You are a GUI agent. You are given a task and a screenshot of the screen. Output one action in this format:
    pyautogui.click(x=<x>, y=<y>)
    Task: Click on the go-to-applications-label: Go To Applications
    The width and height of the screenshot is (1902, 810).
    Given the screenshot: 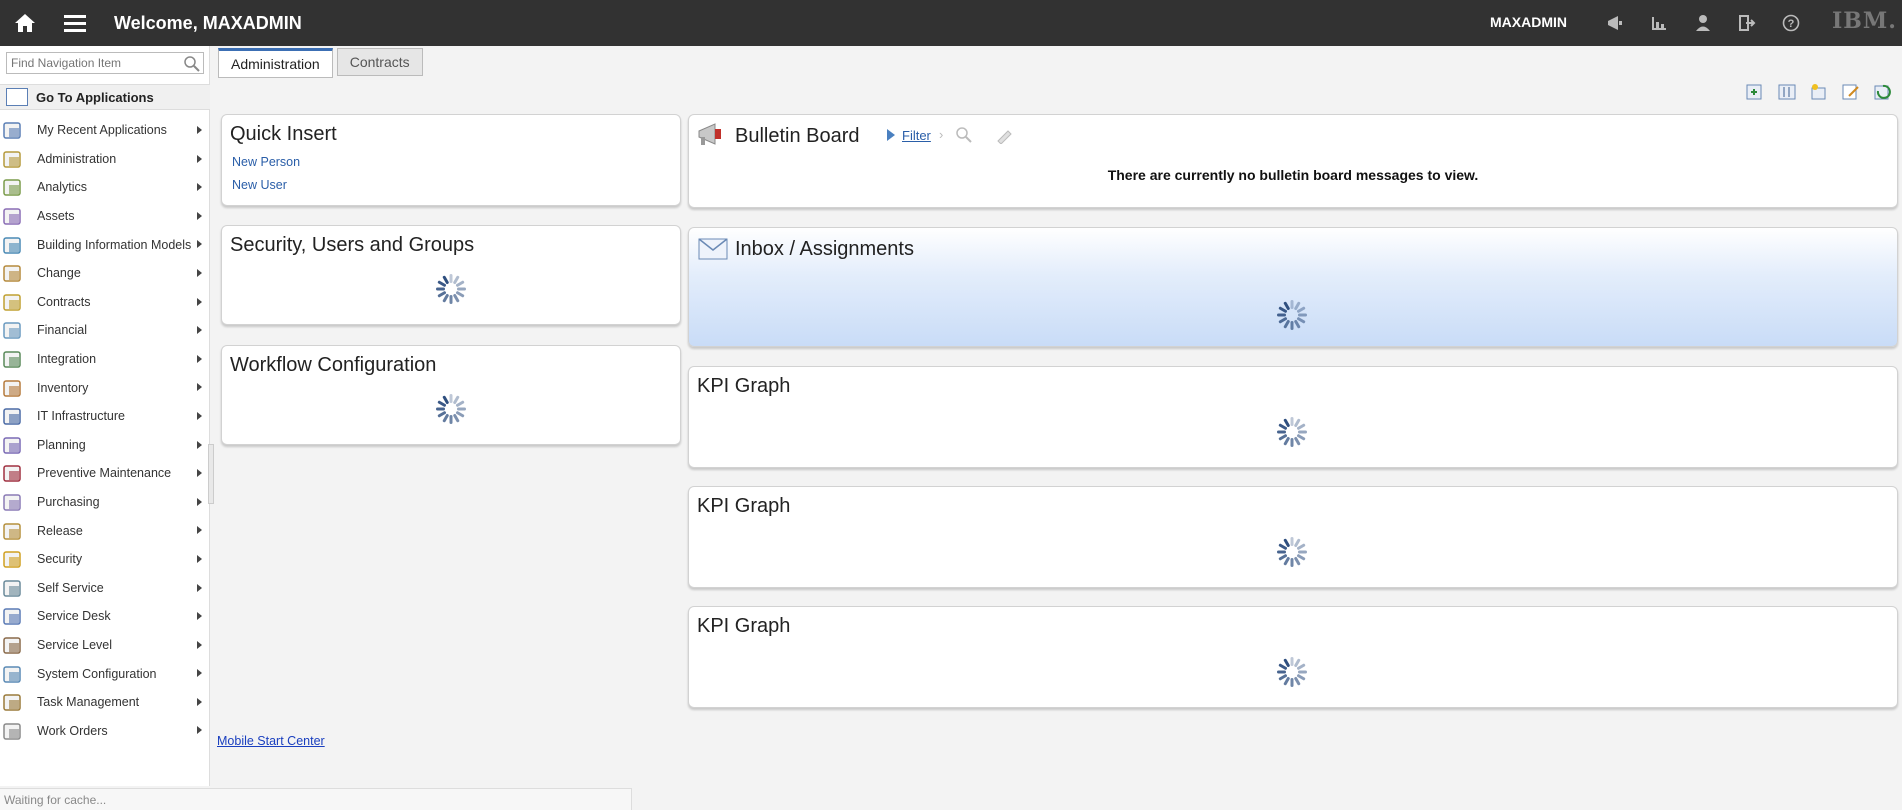 What is the action you would take?
    pyautogui.click(x=95, y=97)
    